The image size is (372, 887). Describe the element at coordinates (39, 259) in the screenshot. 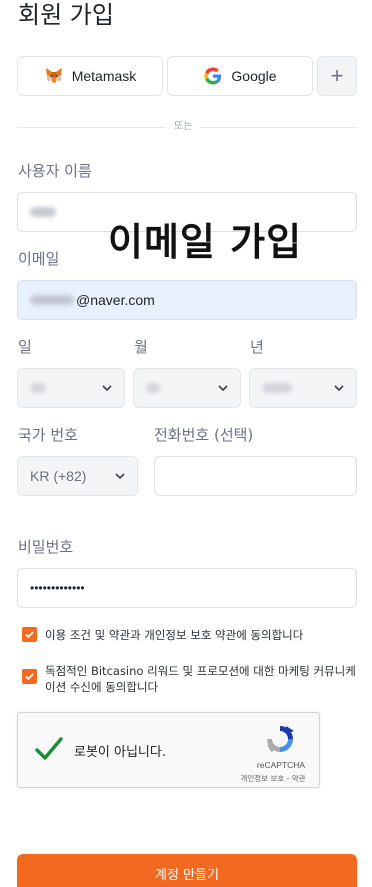

I see `email-label: 이메일` at that location.